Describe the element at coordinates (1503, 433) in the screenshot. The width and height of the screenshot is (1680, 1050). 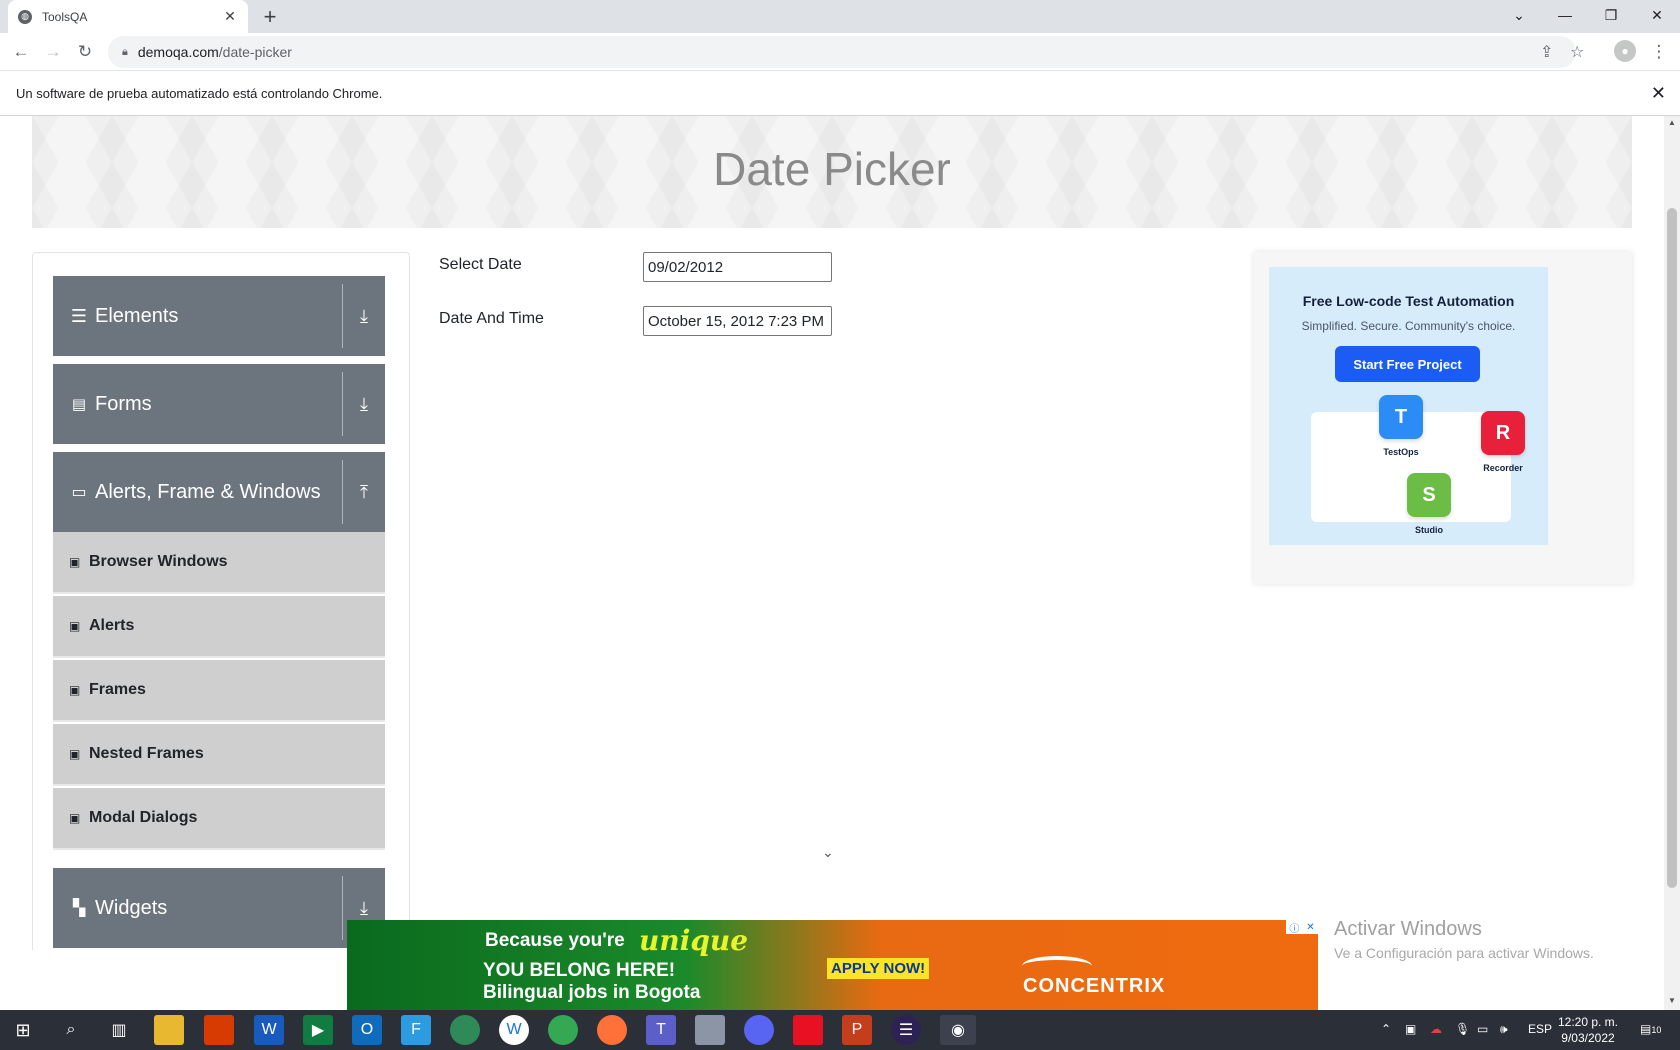
I see `recorder-app-icon: R` at that location.